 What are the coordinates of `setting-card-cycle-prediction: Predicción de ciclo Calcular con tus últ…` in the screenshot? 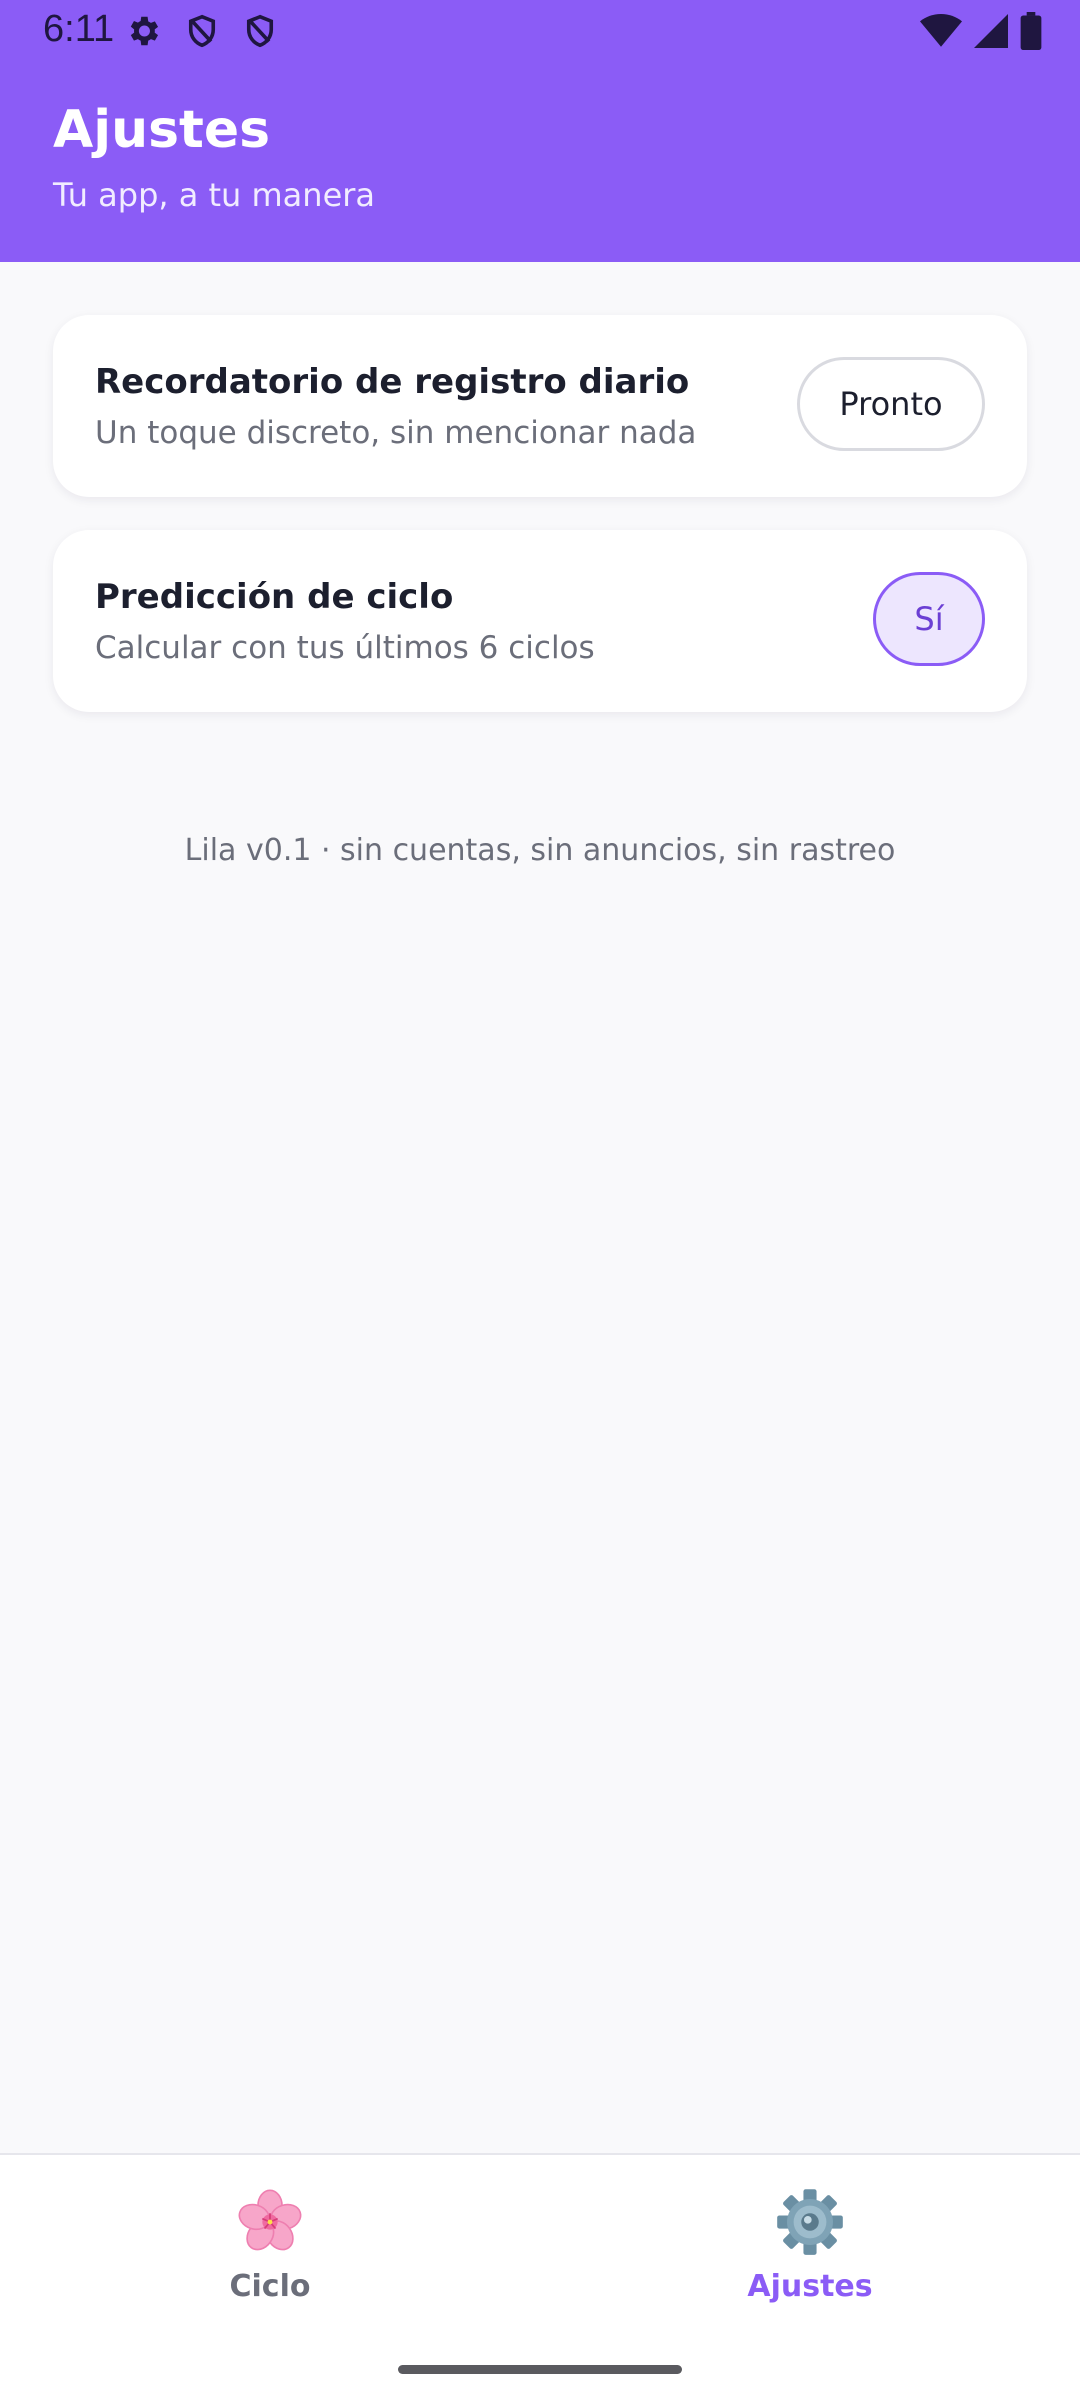 It's located at (540, 621).